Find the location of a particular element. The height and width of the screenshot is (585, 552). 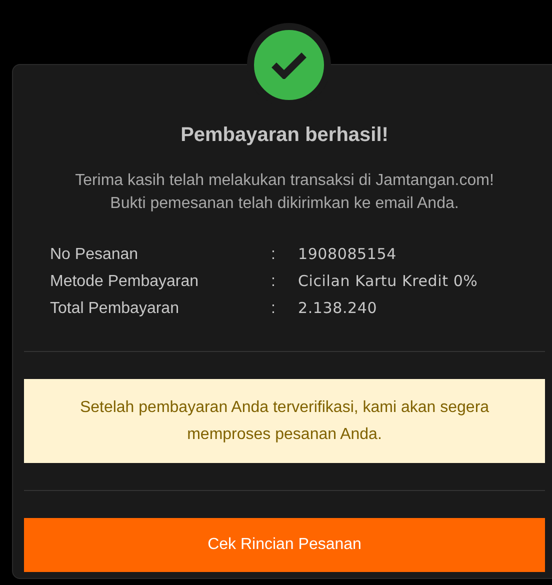

detail-label: Metode Pembayaran is located at coordinates (124, 282).